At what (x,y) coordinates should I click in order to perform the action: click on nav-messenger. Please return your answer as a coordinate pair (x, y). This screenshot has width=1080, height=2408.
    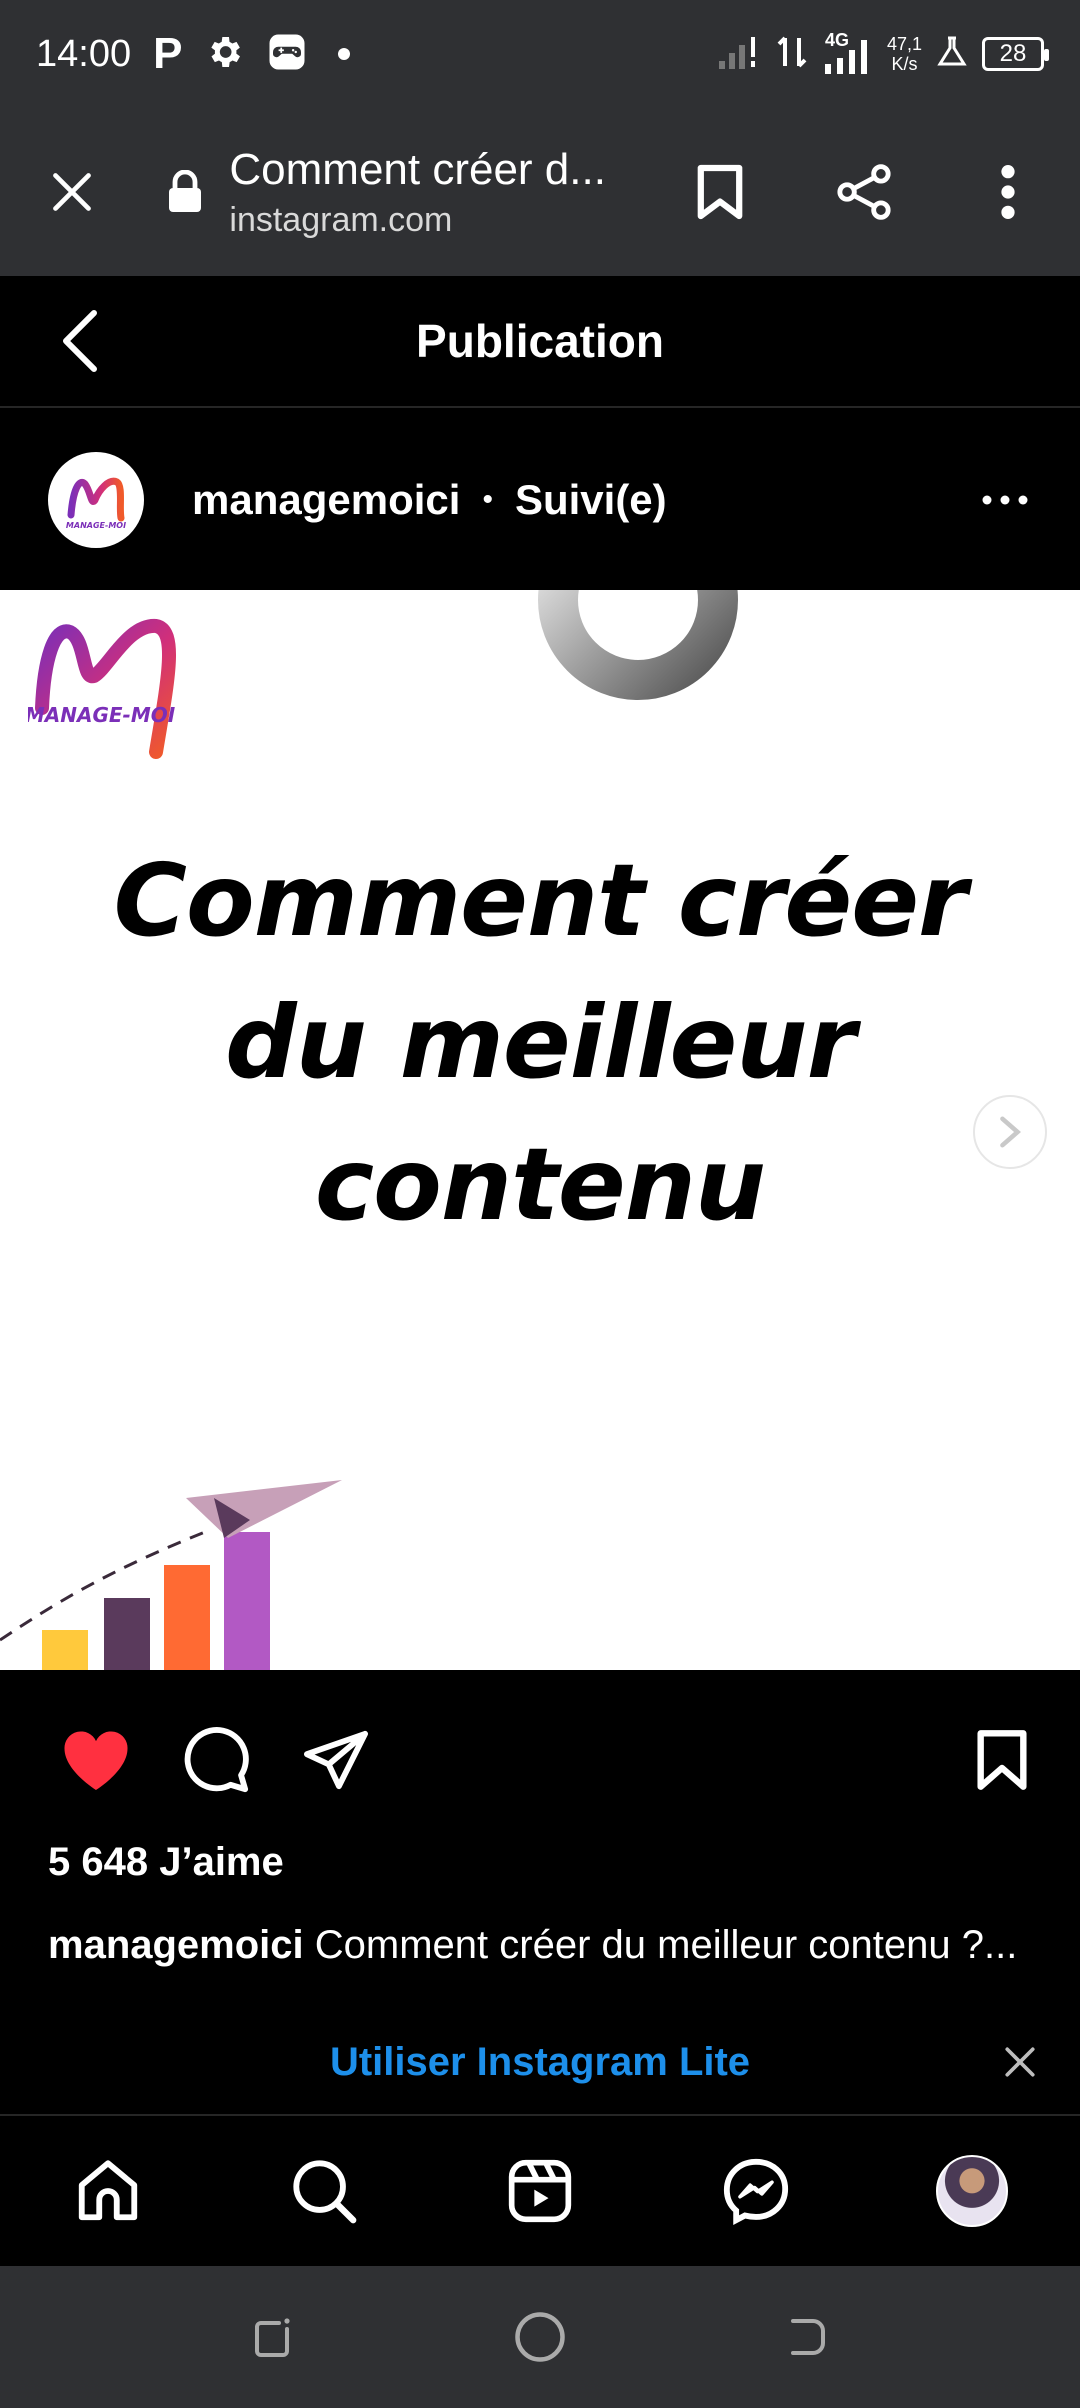
    Looking at the image, I should click on (756, 2191).